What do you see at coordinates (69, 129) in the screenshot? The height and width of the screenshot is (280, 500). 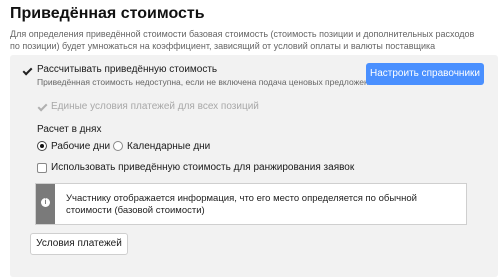 I see `days-calc-label: Расчет в днях` at bounding box center [69, 129].